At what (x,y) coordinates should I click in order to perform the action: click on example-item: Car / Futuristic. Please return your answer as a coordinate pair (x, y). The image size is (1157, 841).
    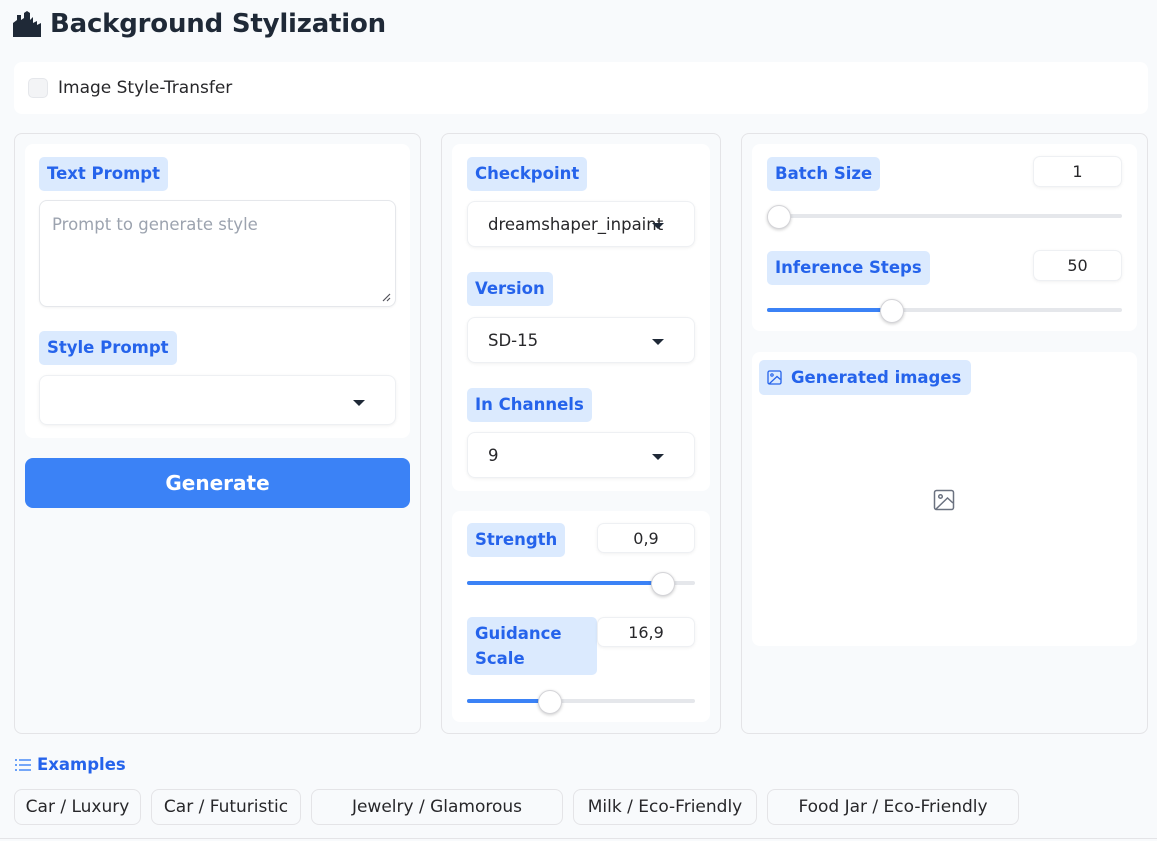
    Looking at the image, I should click on (226, 807).